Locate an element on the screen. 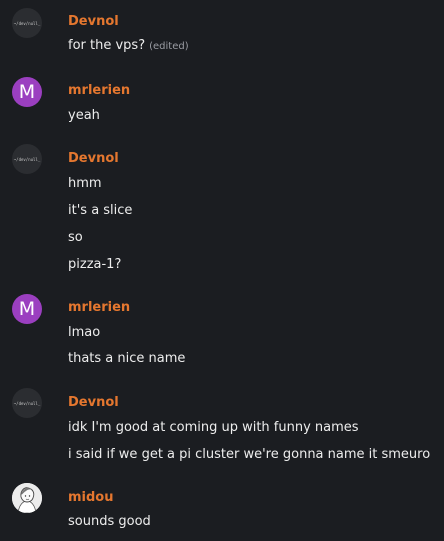  edited-label: (edited) is located at coordinates (169, 46).